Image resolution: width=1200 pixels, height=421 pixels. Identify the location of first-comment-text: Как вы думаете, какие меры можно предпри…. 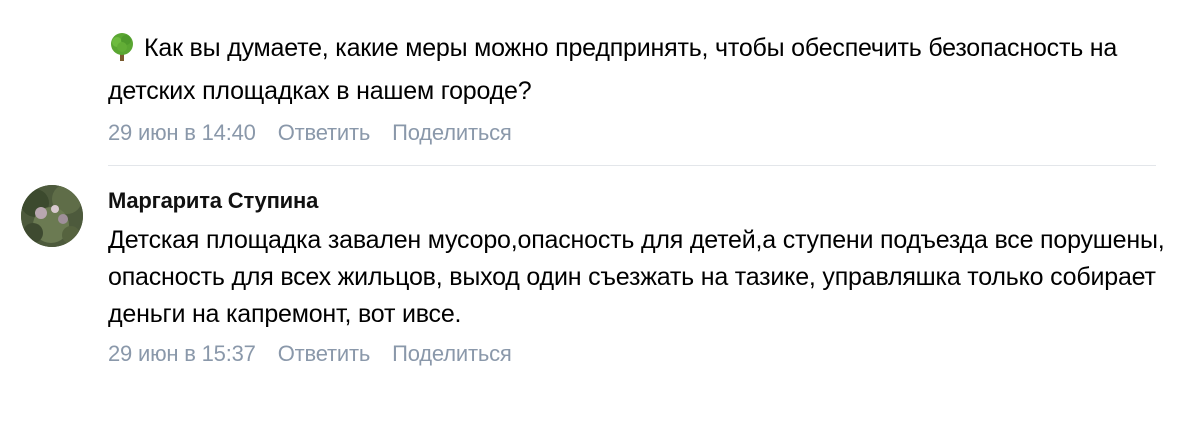
(616, 69).